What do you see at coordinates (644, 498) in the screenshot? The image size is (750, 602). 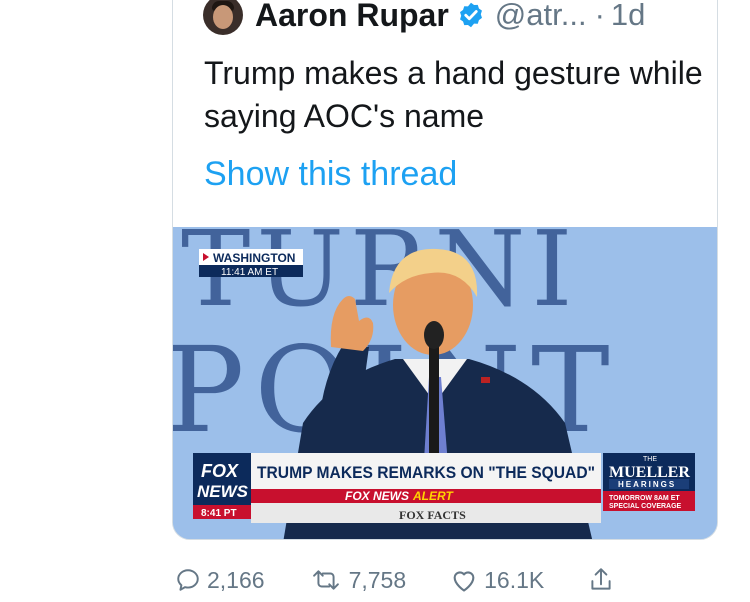 I see `side-line1: TOMORROW 8AM ET` at bounding box center [644, 498].